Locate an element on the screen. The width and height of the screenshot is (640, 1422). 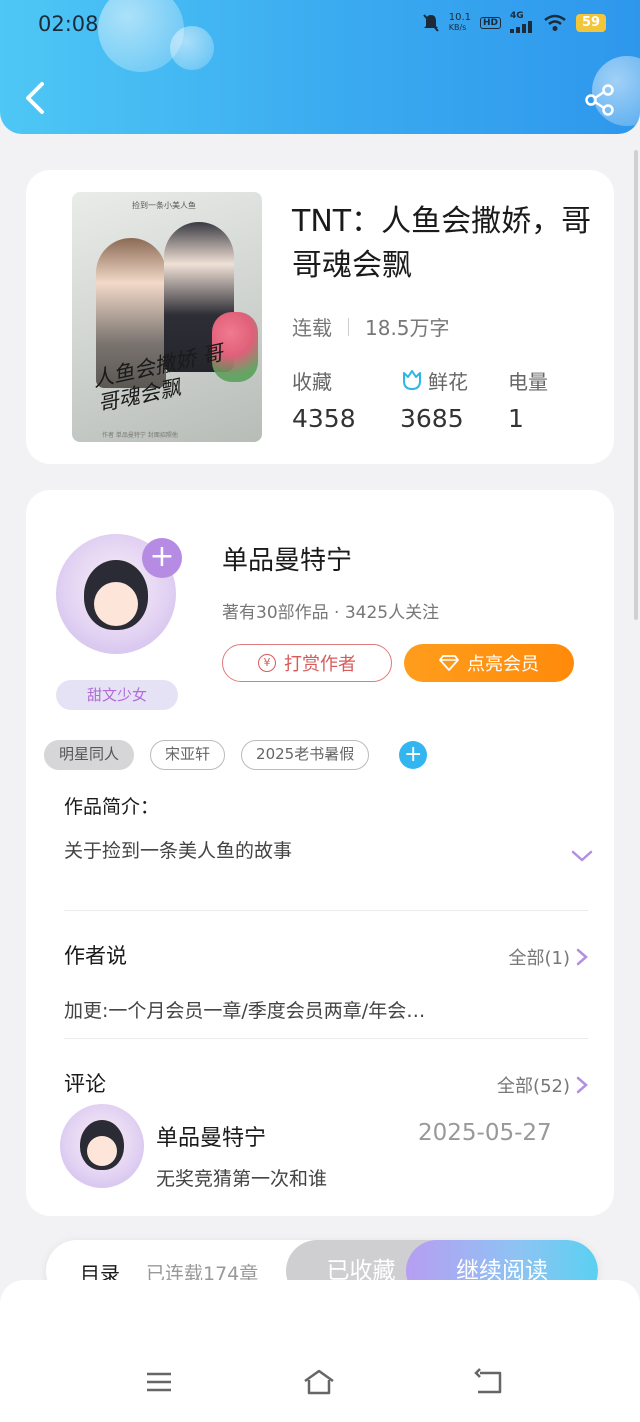
wifi-icon is located at coordinates (555, 22).